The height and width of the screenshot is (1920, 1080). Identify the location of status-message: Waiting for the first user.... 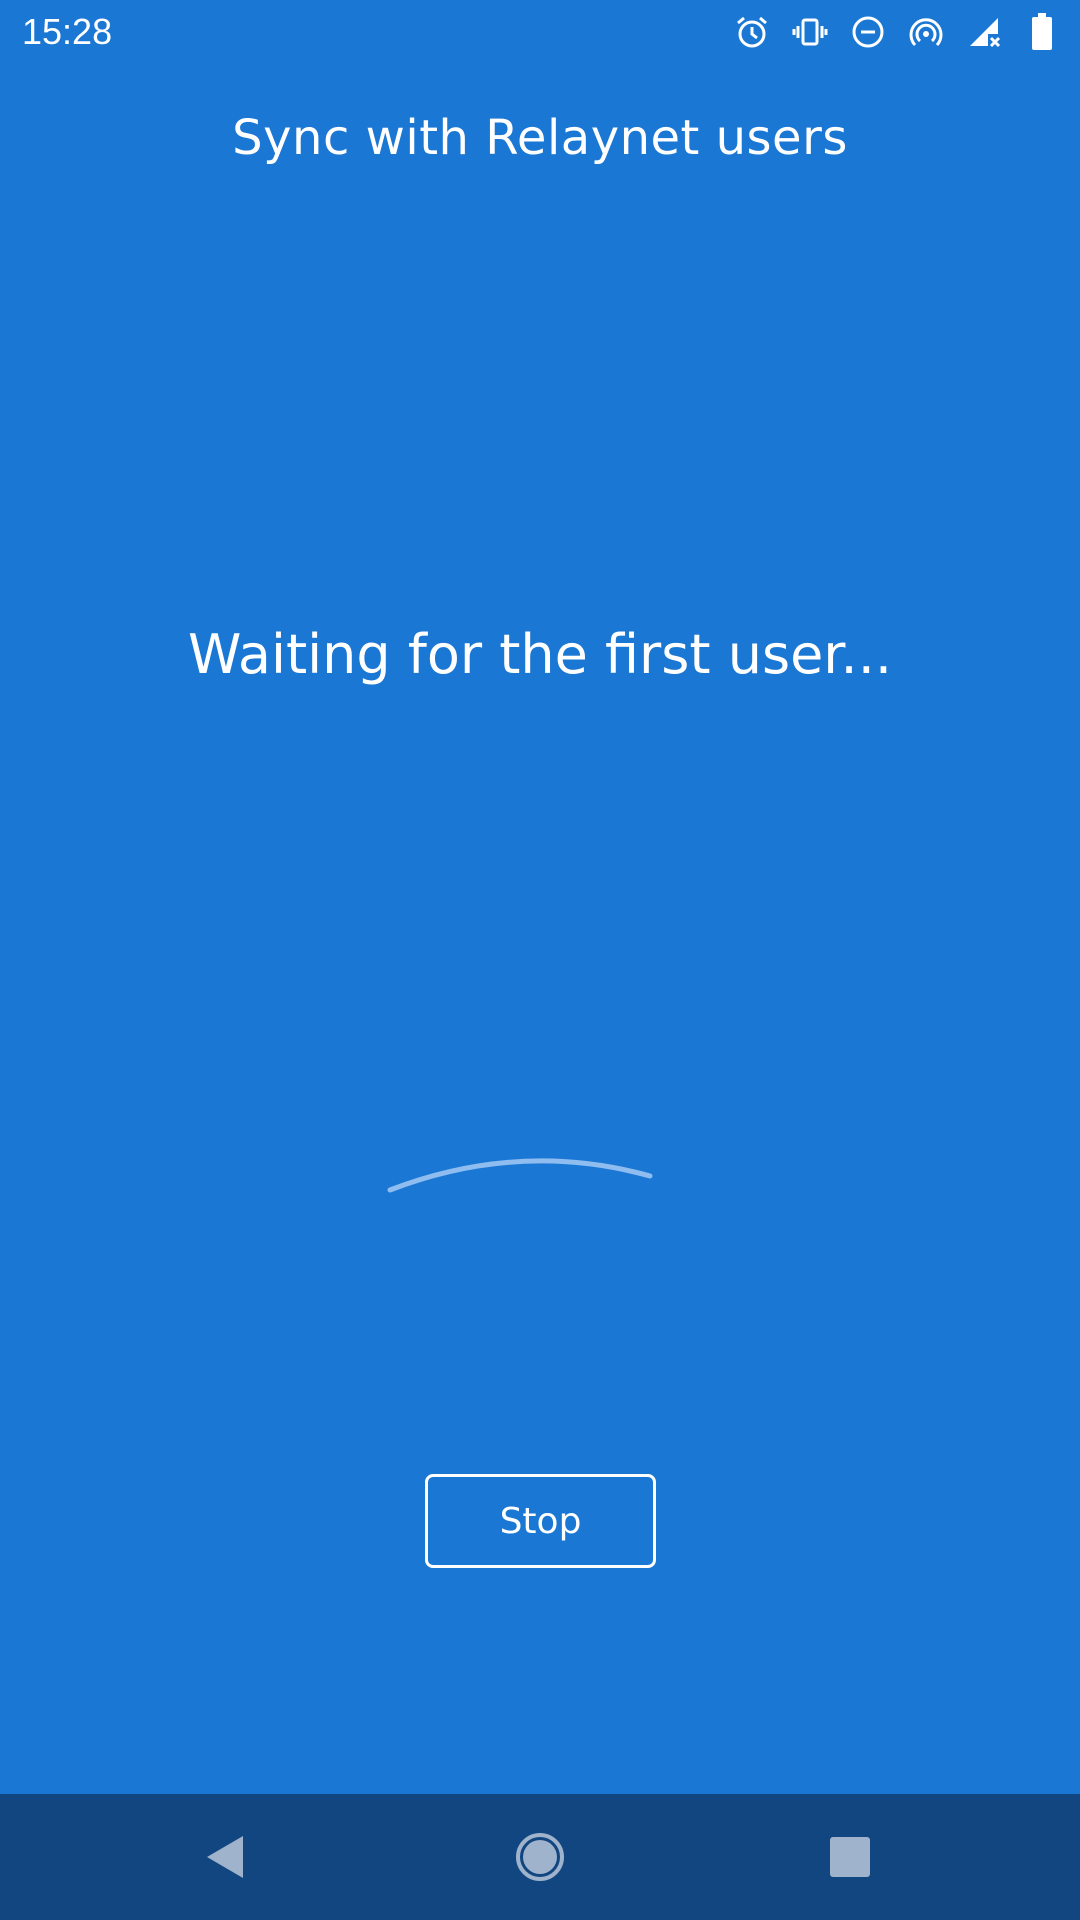
(540, 654).